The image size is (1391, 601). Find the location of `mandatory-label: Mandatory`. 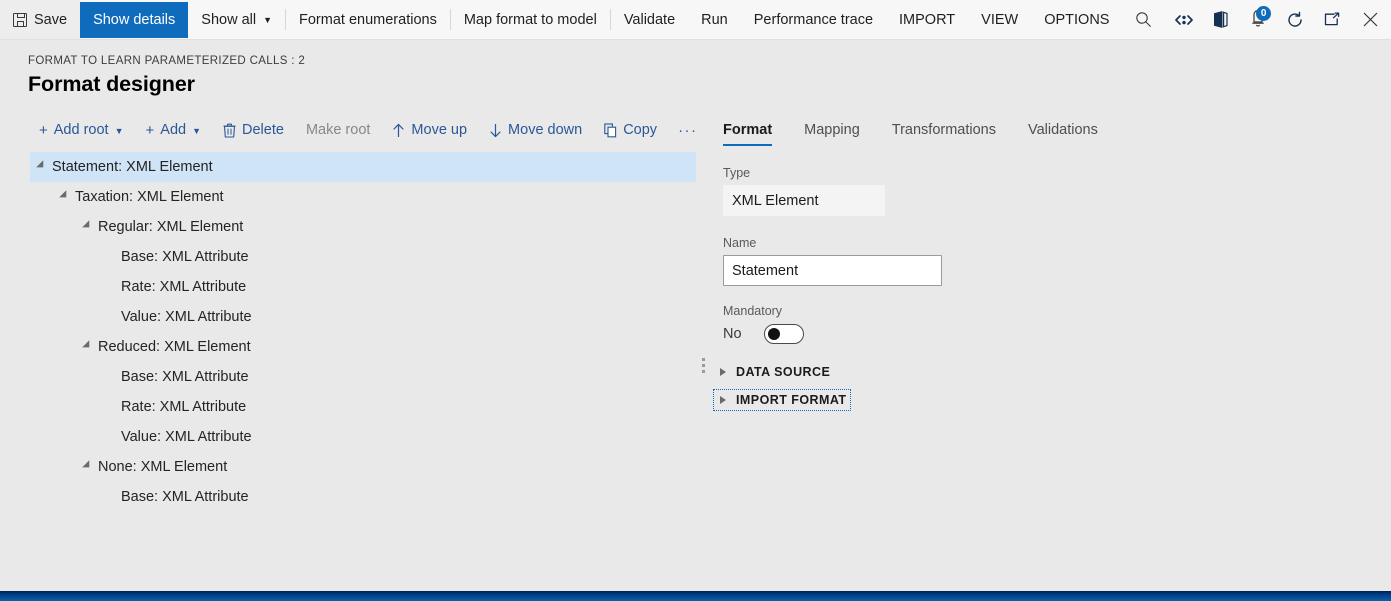

mandatory-label: Mandatory is located at coordinates (753, 311).